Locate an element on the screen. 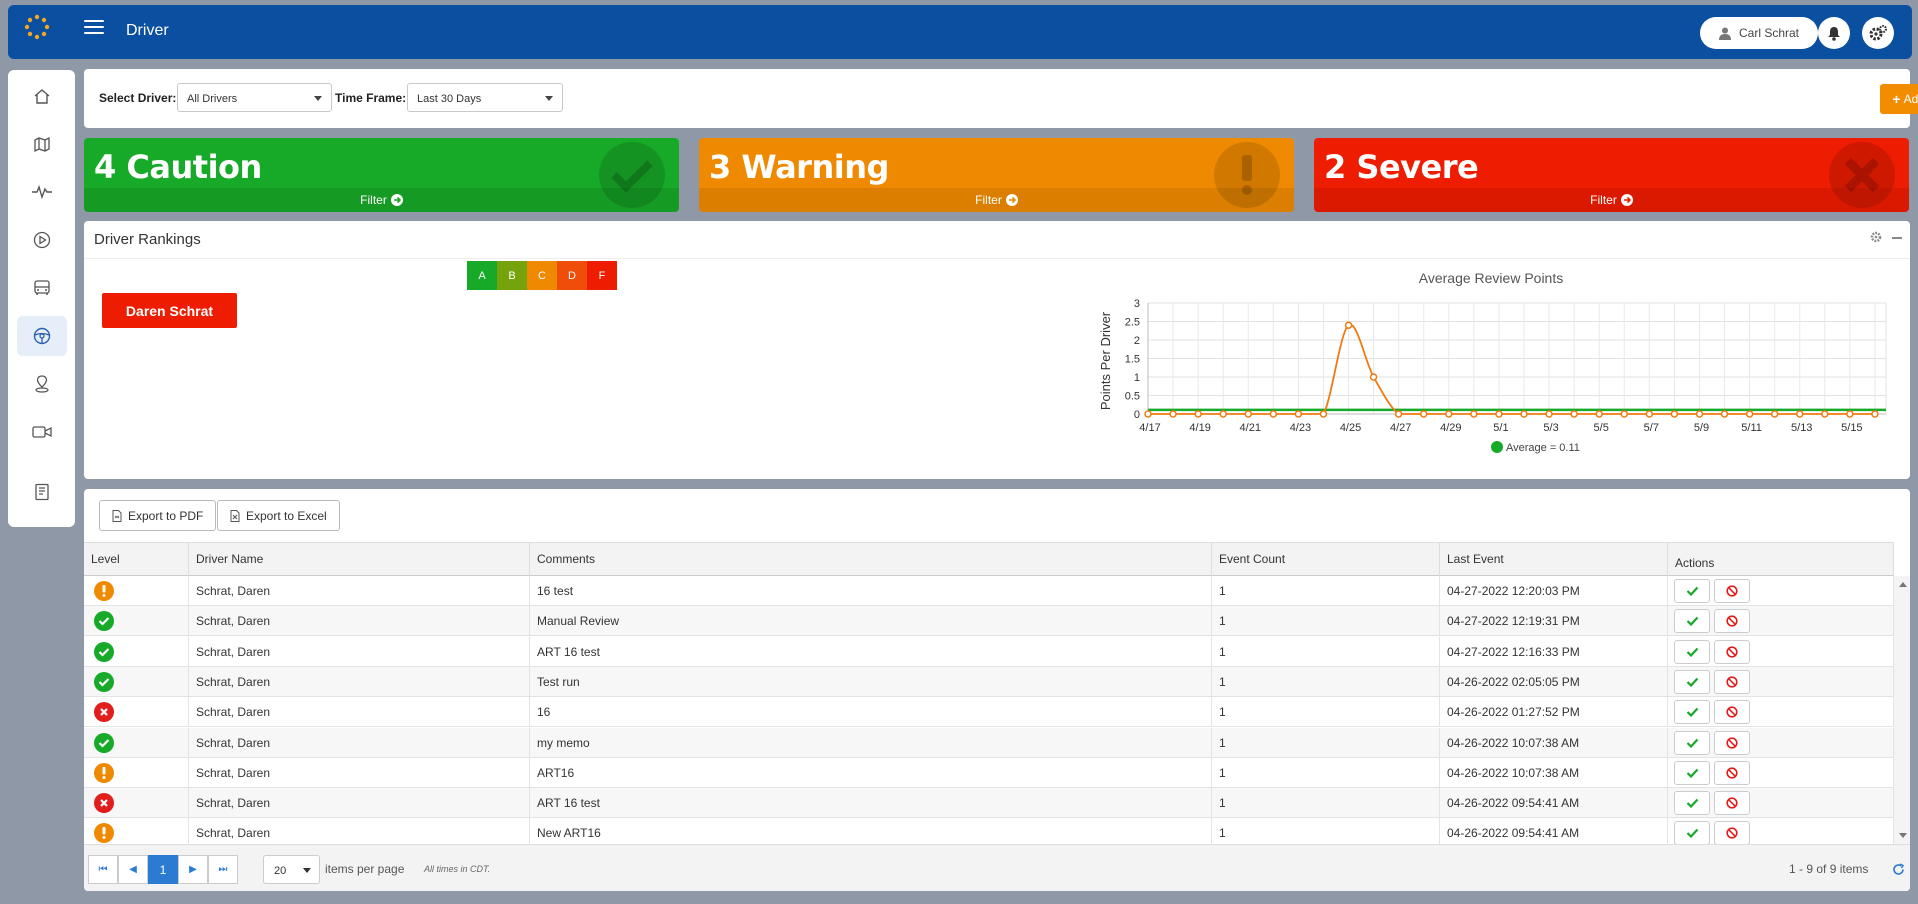 The image size is (1918, 904). column-header-event-count: Event Count is located at coordinates (1326, 560).